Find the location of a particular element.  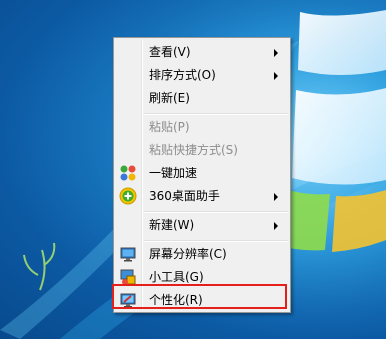

menu-item-gadgets: 小工具(G) is located at coordinates (202, 277).